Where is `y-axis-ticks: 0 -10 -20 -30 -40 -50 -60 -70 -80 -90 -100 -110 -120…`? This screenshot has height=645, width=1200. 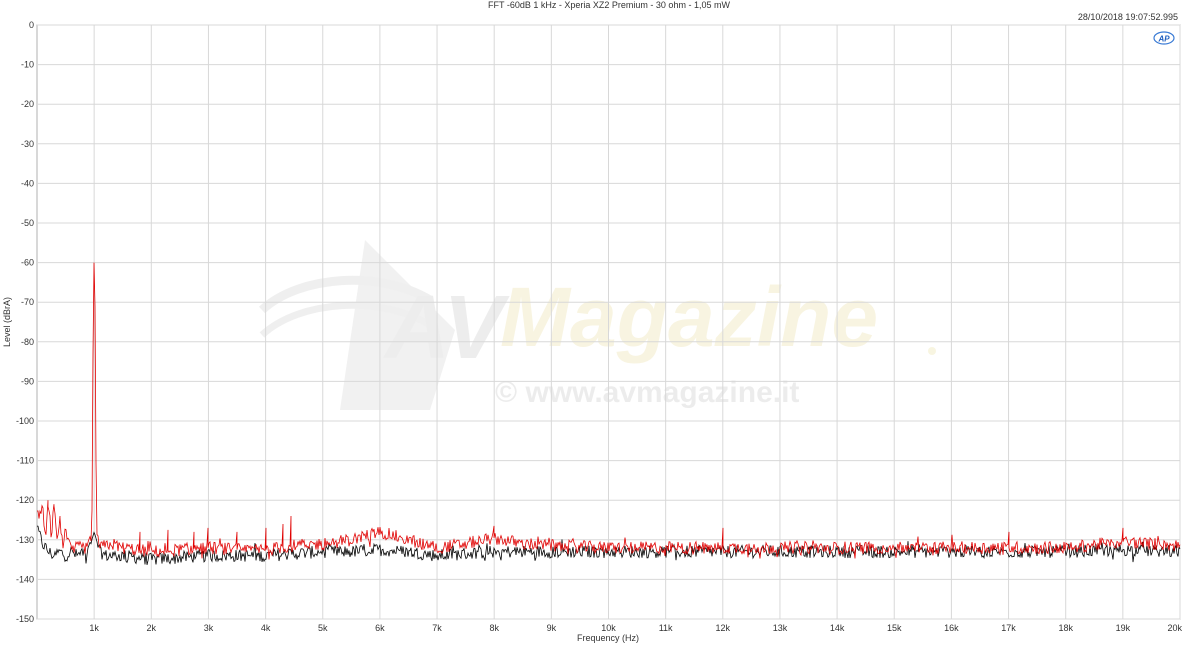 y-axis-ticks: 0 -10 -20 -30 -40 -50 -60 -70 -80 -90 -100 -110 -120… is located at coordinates (25, 322).